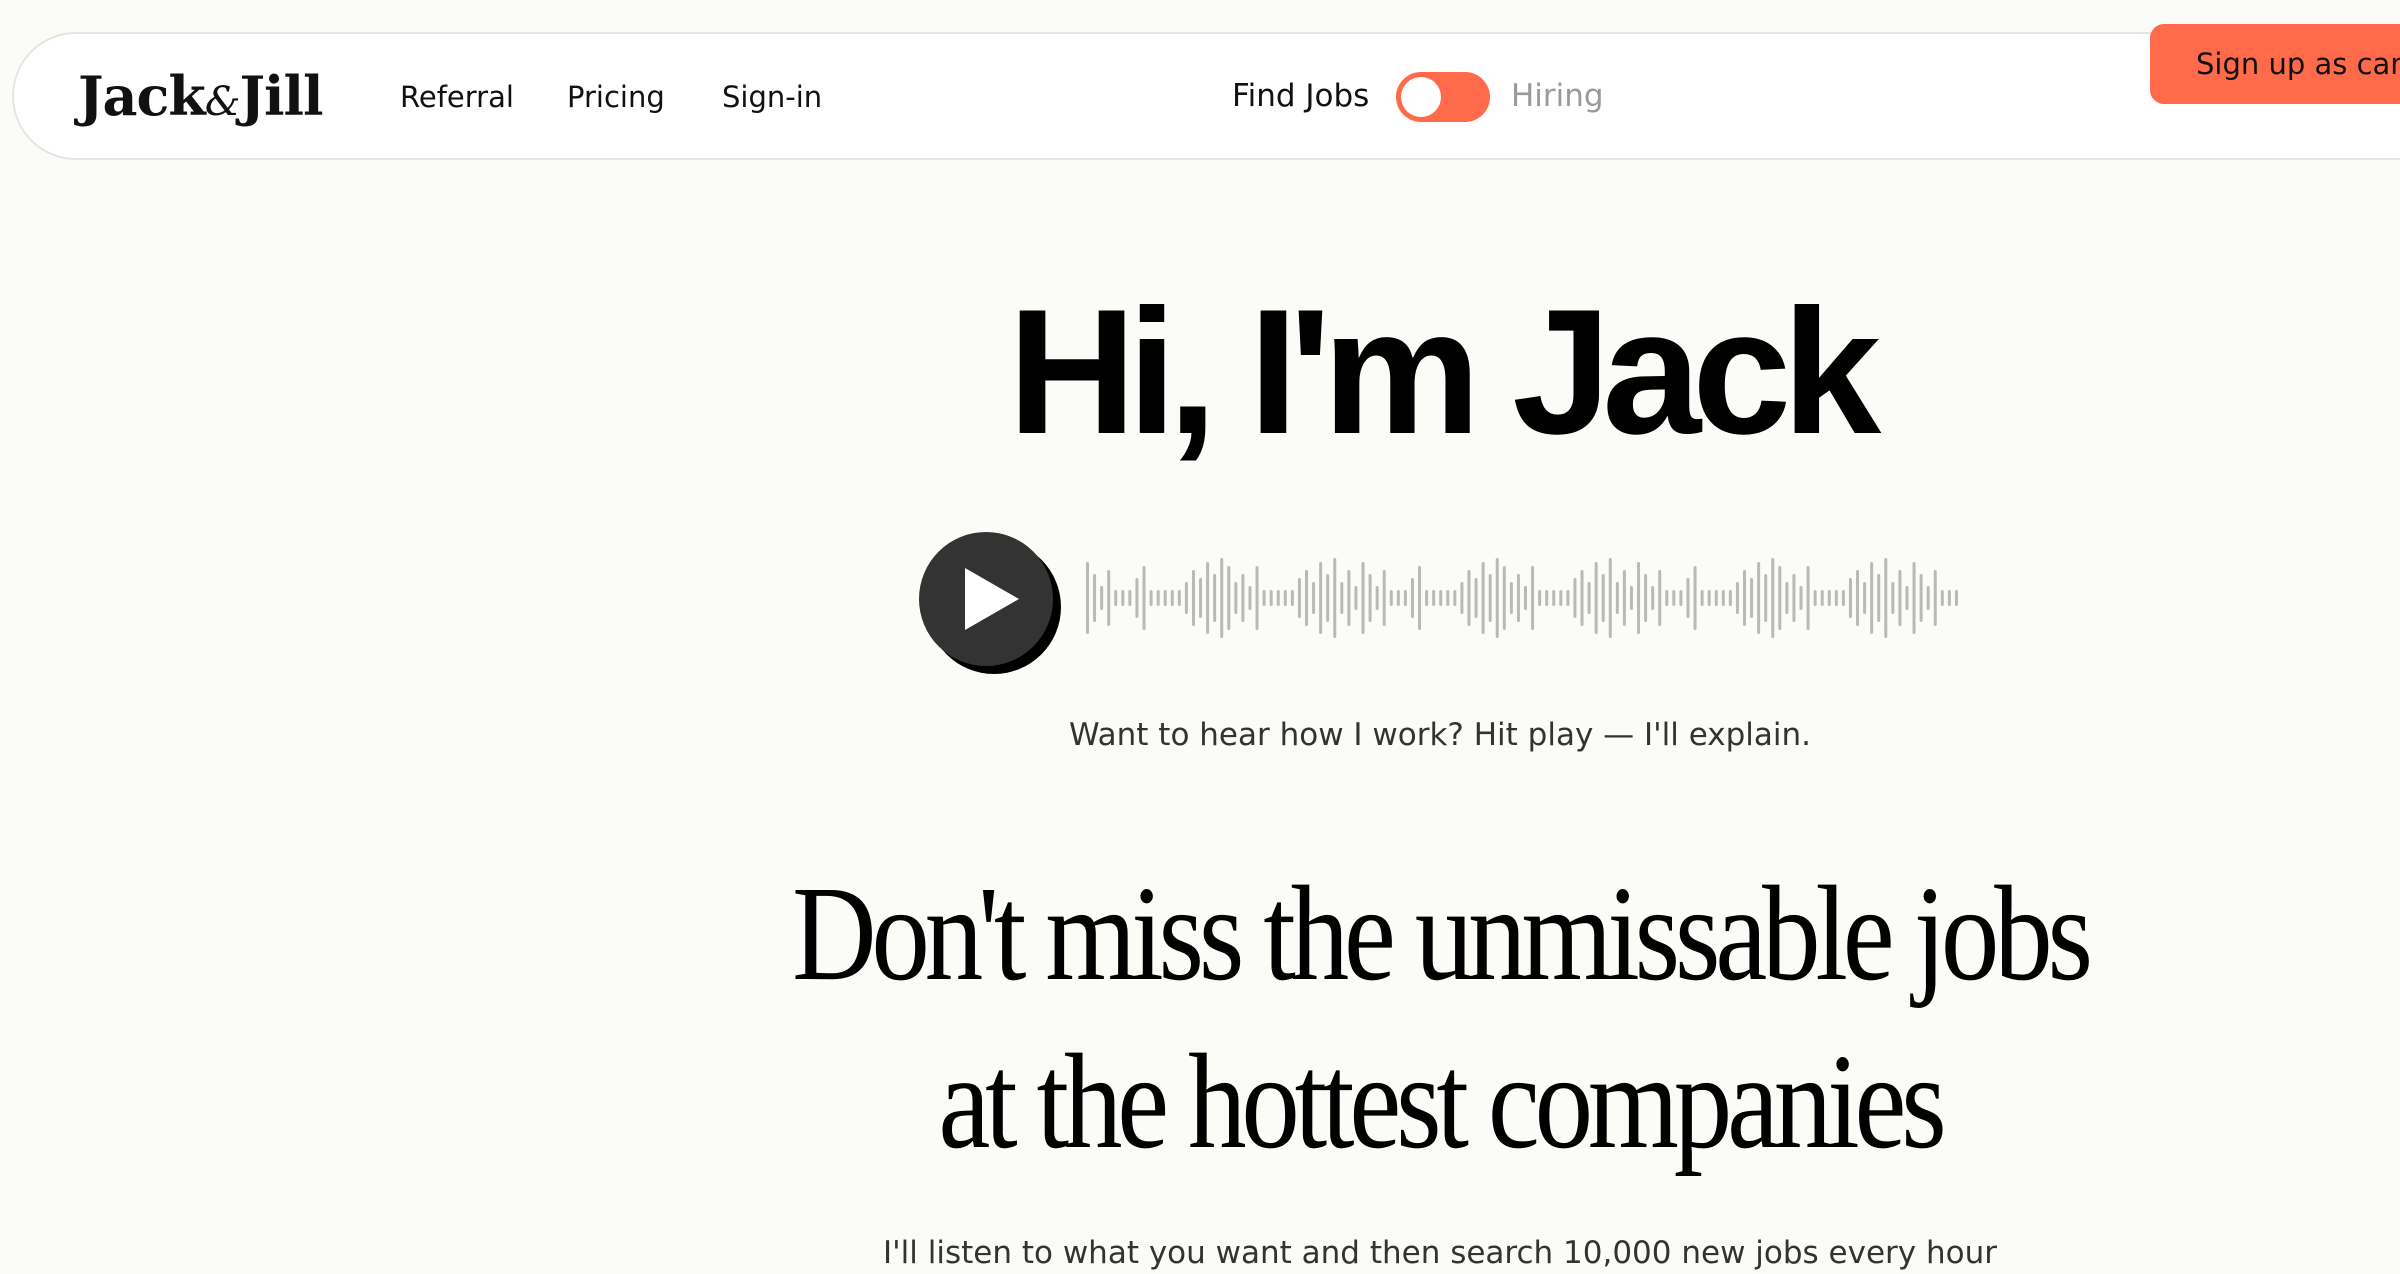 This screenshot has height=1274, width=2400. What do you see at coordinates (281, 96) in the screenshot?
I see `logo-part-jill: Jill` at bounding box center [281, 96].